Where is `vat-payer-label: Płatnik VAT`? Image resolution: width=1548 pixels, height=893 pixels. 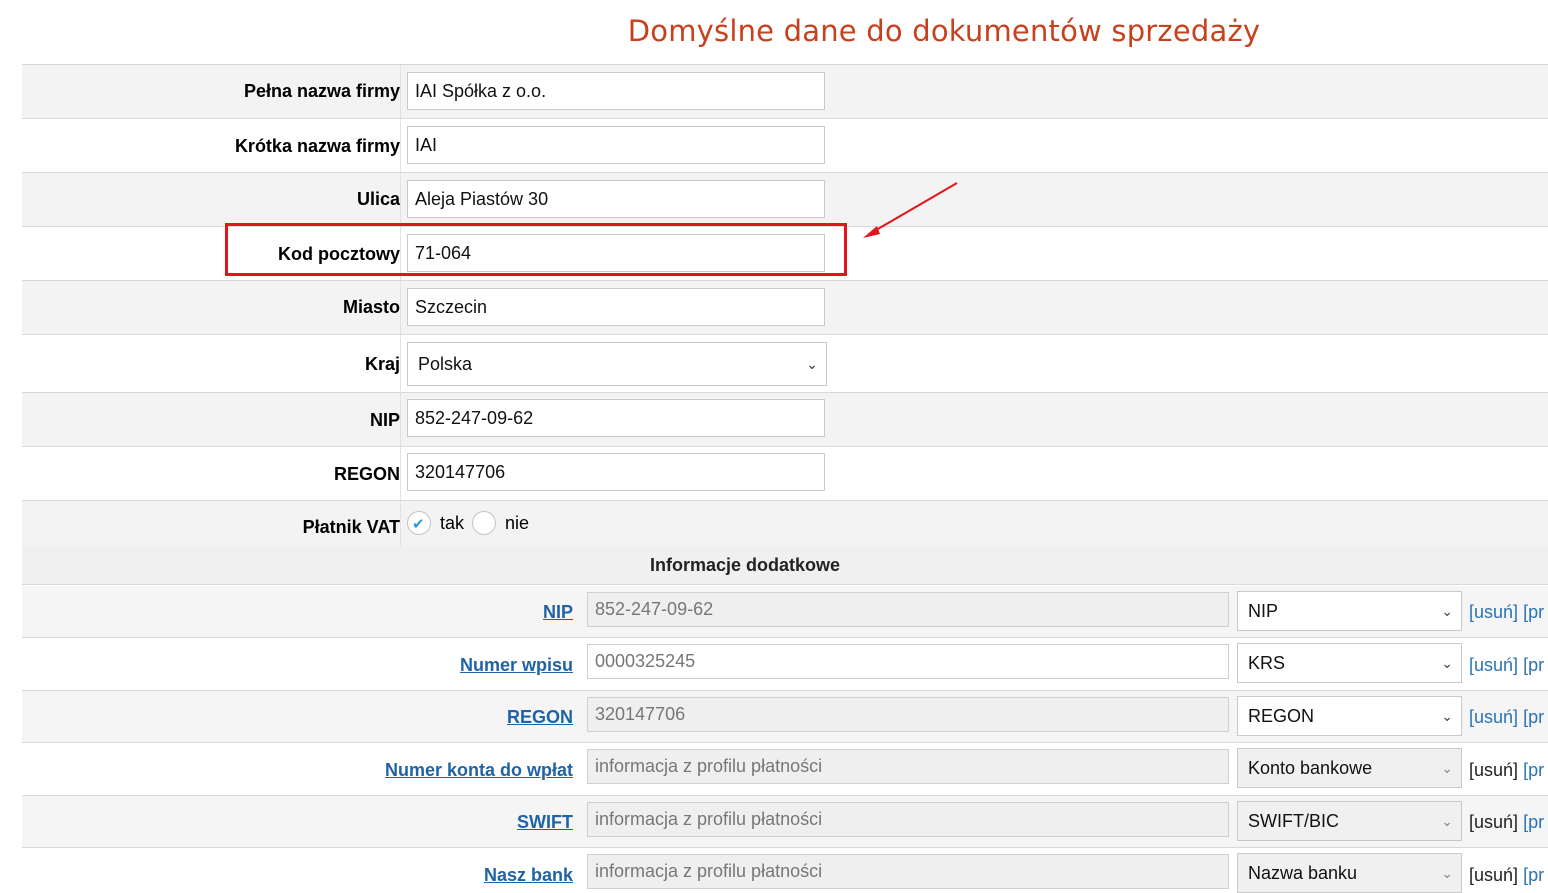
vat-payer-label: Płatnik VAT is located at coordinates (351, 527).